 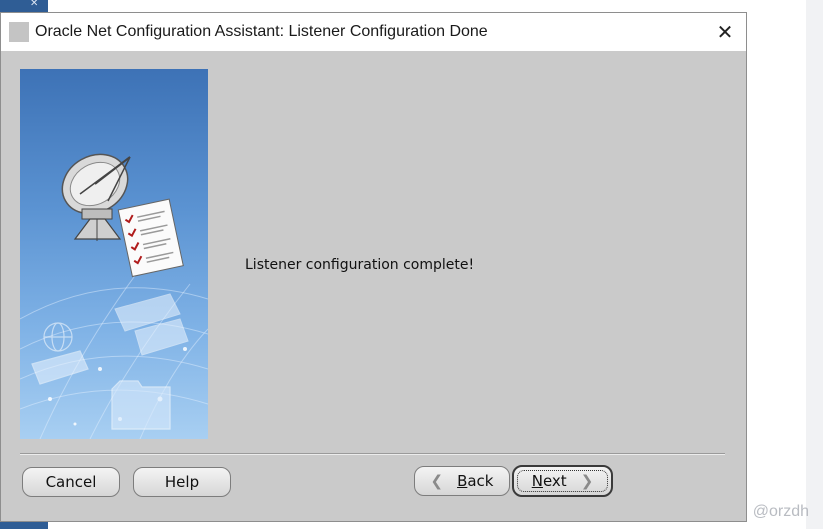 I want to click on satellite-dish-checklist-illustration, so click(x=114, y=296).